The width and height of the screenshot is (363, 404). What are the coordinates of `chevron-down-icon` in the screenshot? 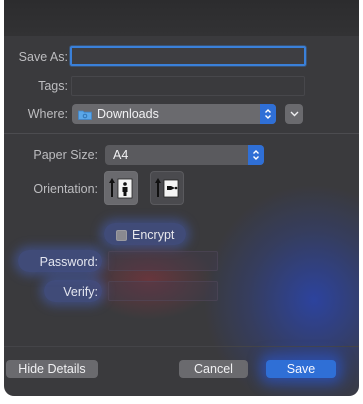 It's located at (294, 114).